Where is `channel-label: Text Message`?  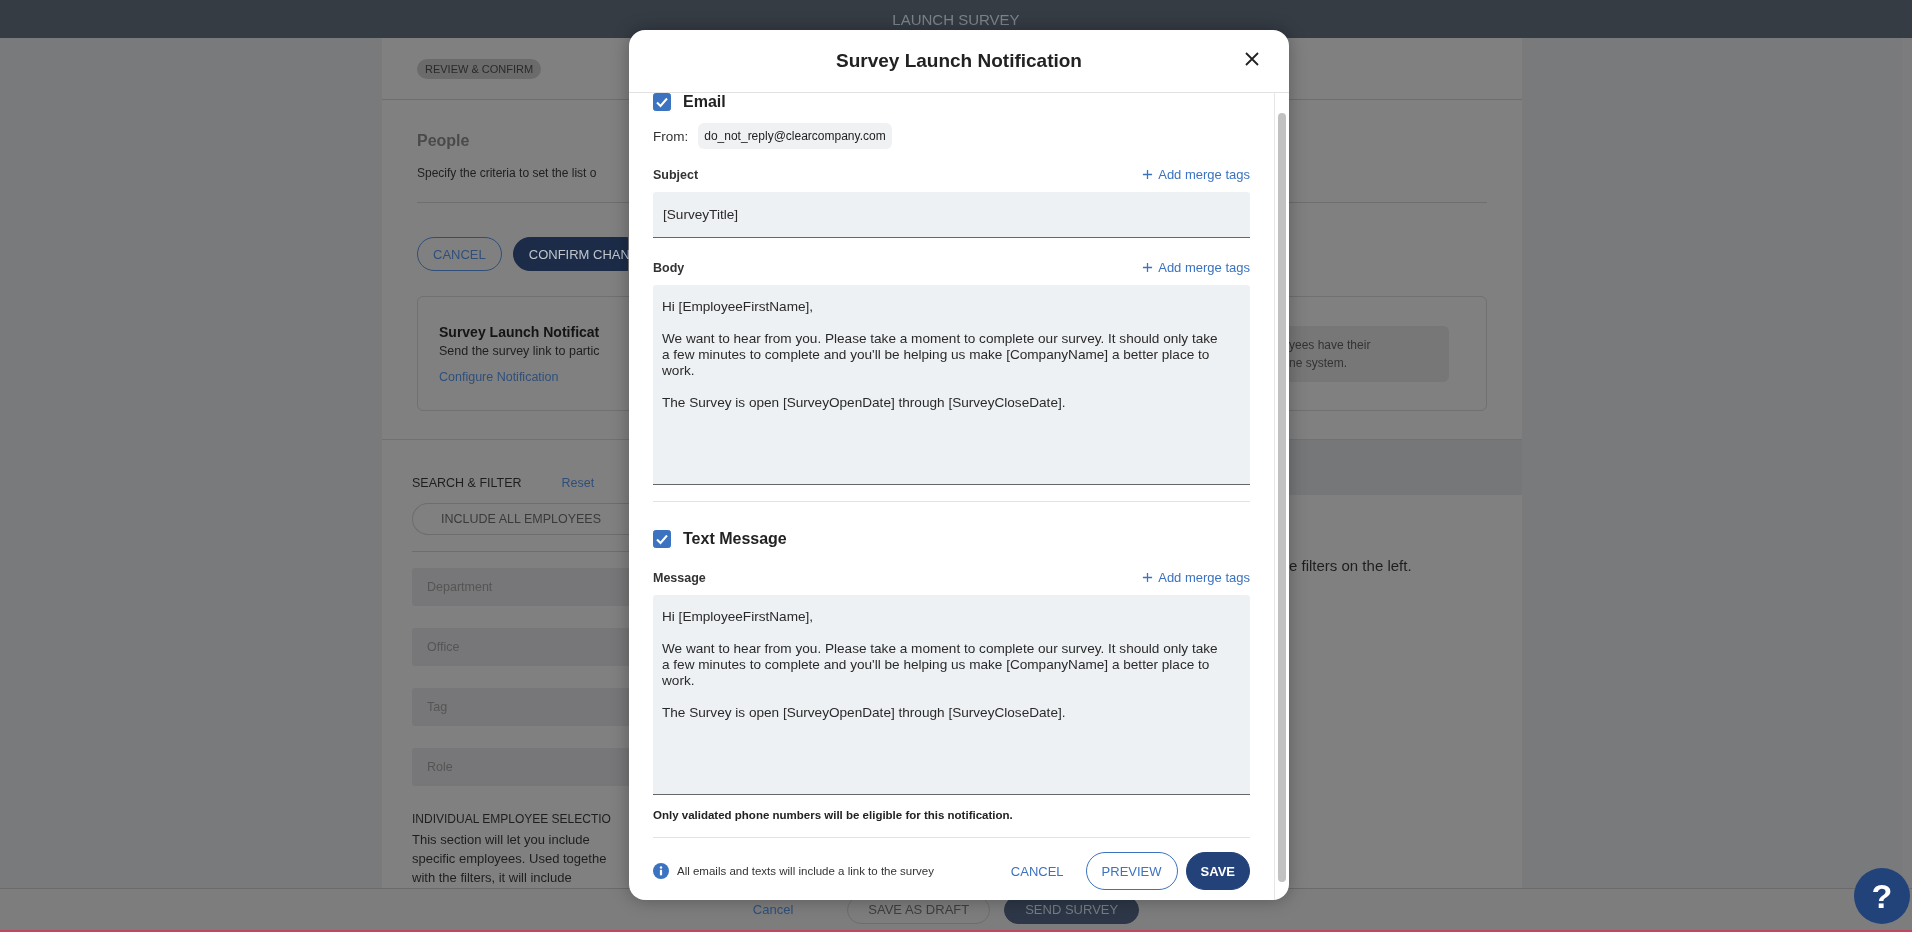
channel-label: Text Message is located at coordinates (735, 539).